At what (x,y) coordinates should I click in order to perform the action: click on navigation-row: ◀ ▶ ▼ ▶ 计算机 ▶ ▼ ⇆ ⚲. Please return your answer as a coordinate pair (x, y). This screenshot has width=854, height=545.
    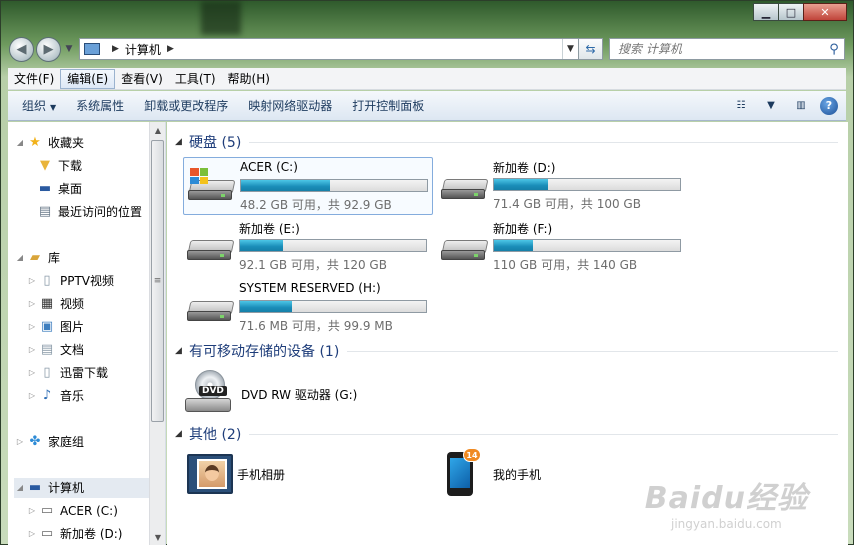
    Looking at the image, I should click on (427, 49).